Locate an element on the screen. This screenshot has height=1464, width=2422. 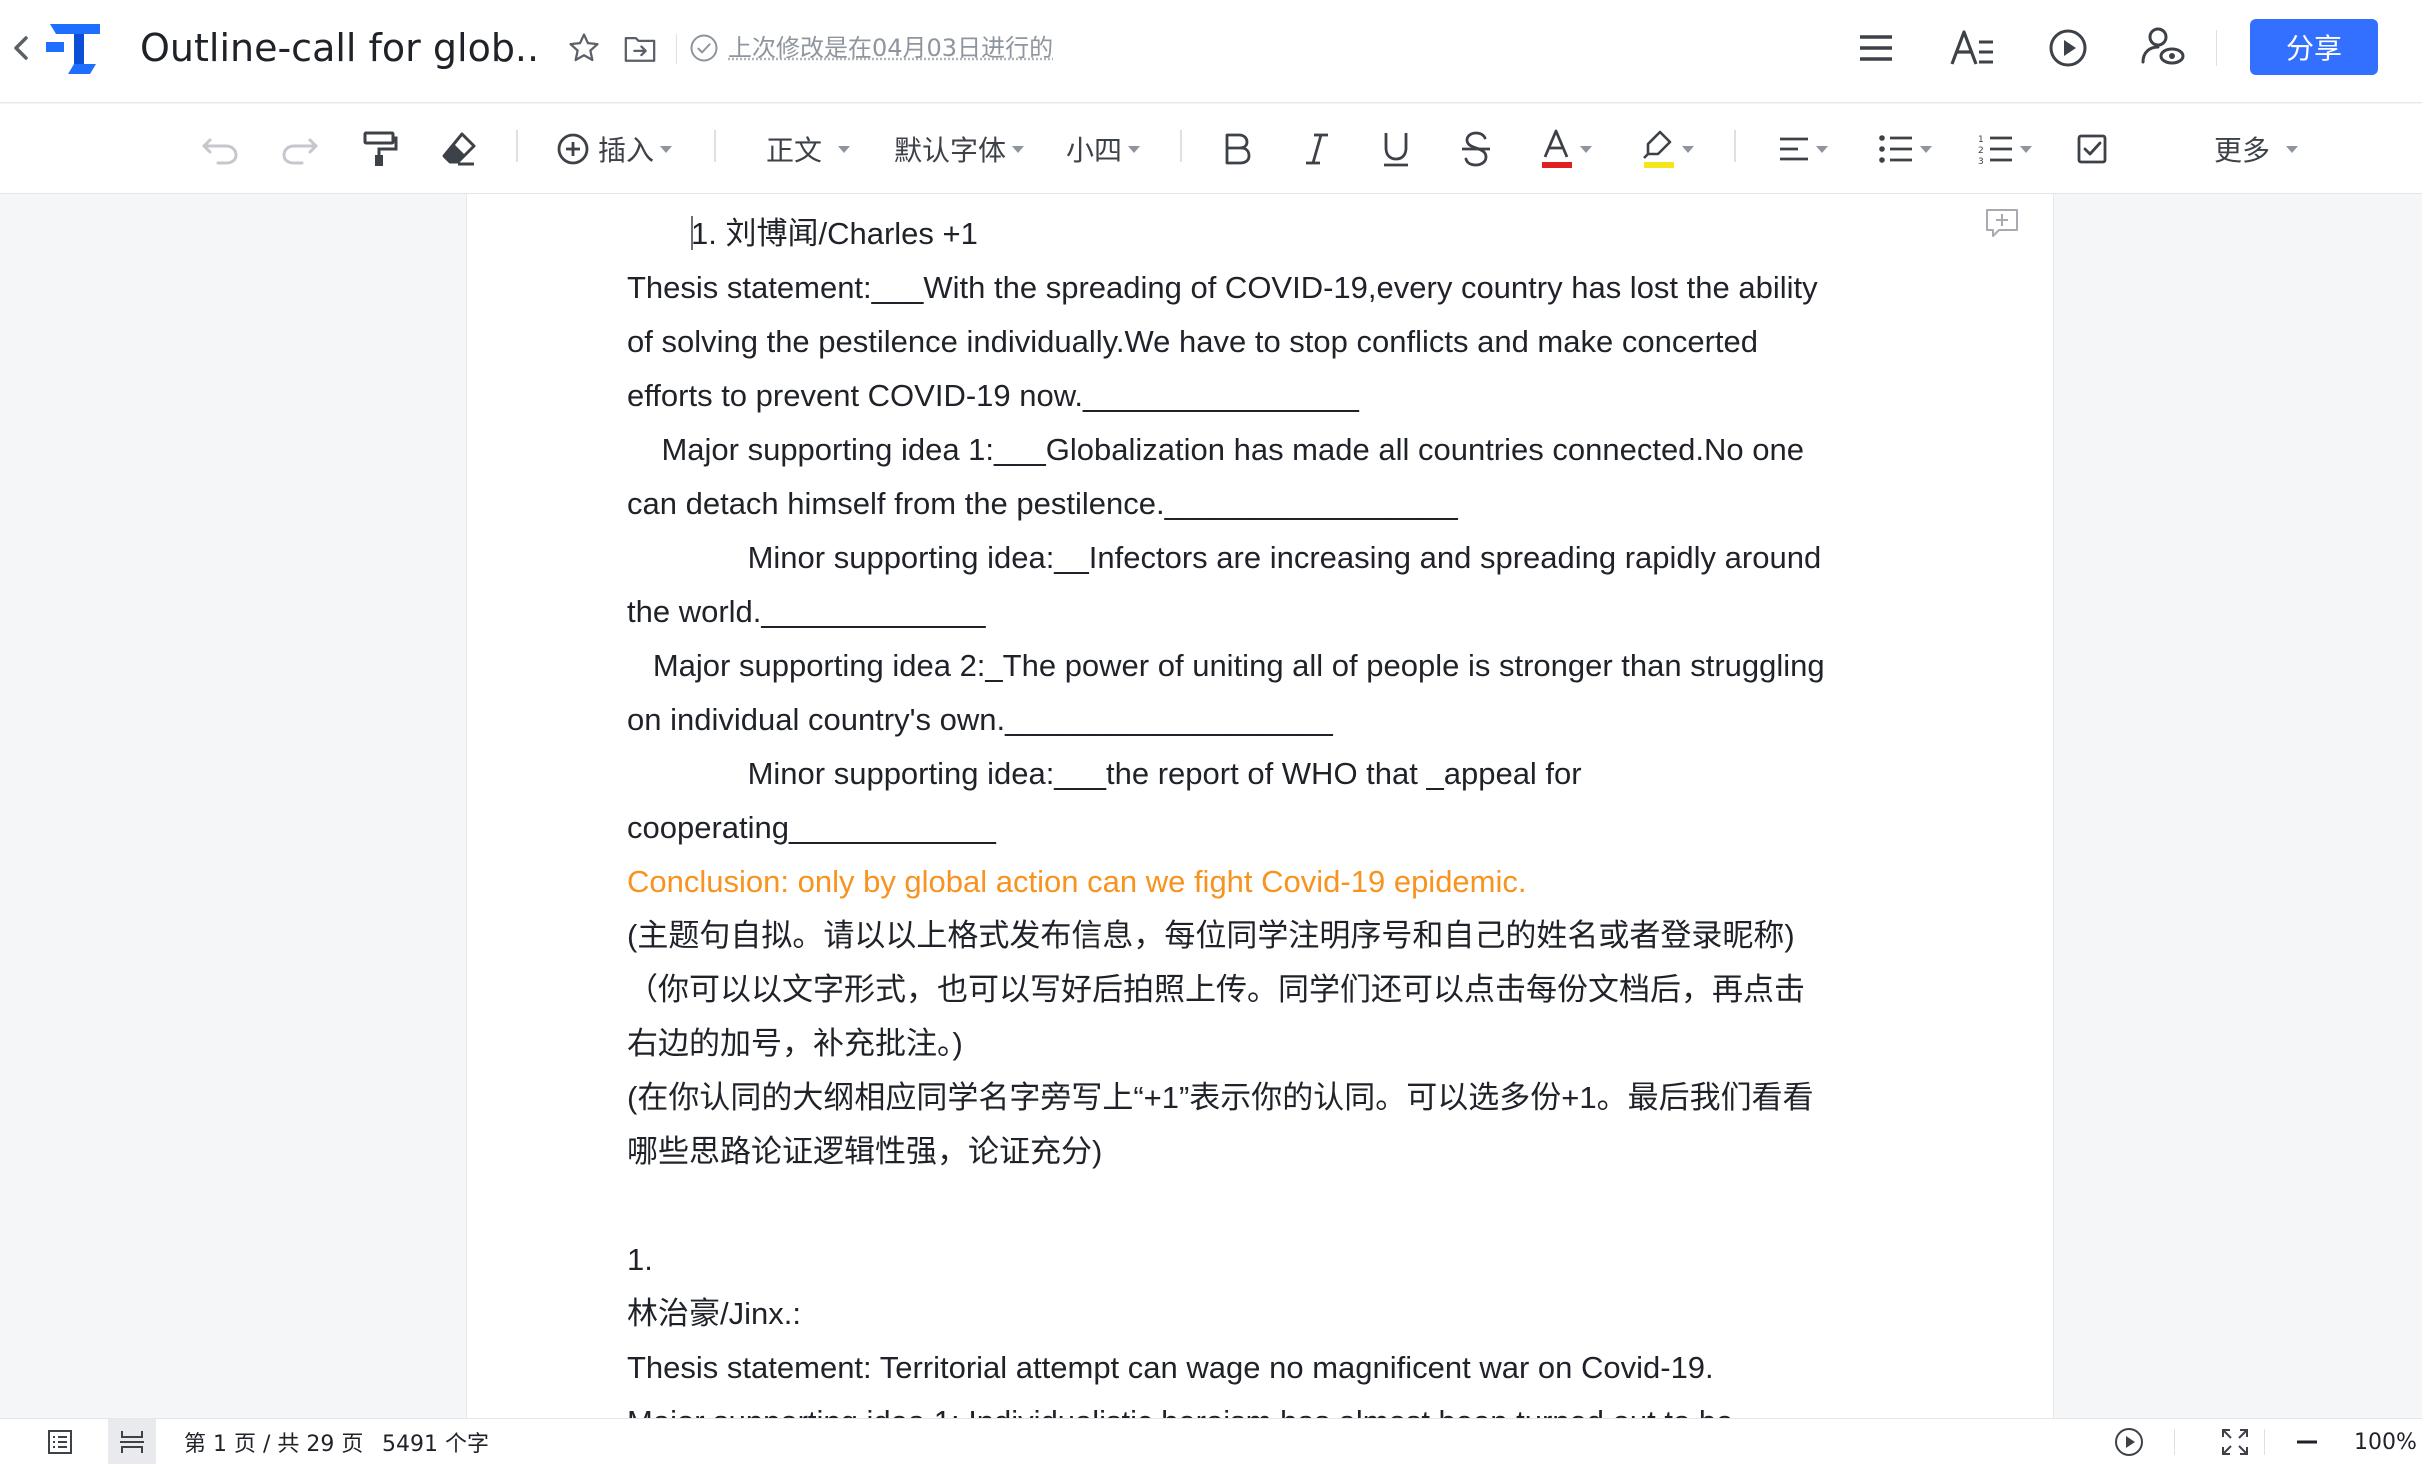
font-size-select: 小四 is located at coordinates (1103, 149).